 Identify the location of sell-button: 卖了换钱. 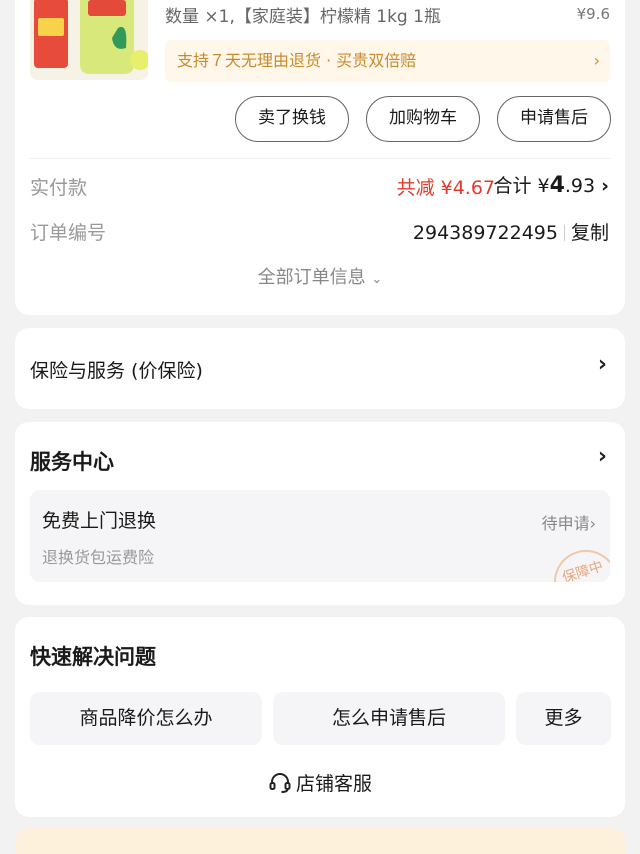
(292, 119).